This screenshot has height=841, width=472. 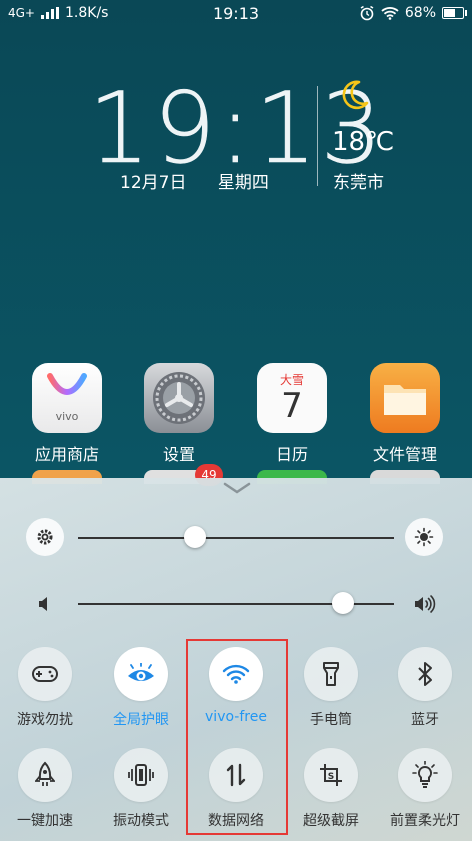 I want to click on gamepad-icon, so click(x=45, y=674).